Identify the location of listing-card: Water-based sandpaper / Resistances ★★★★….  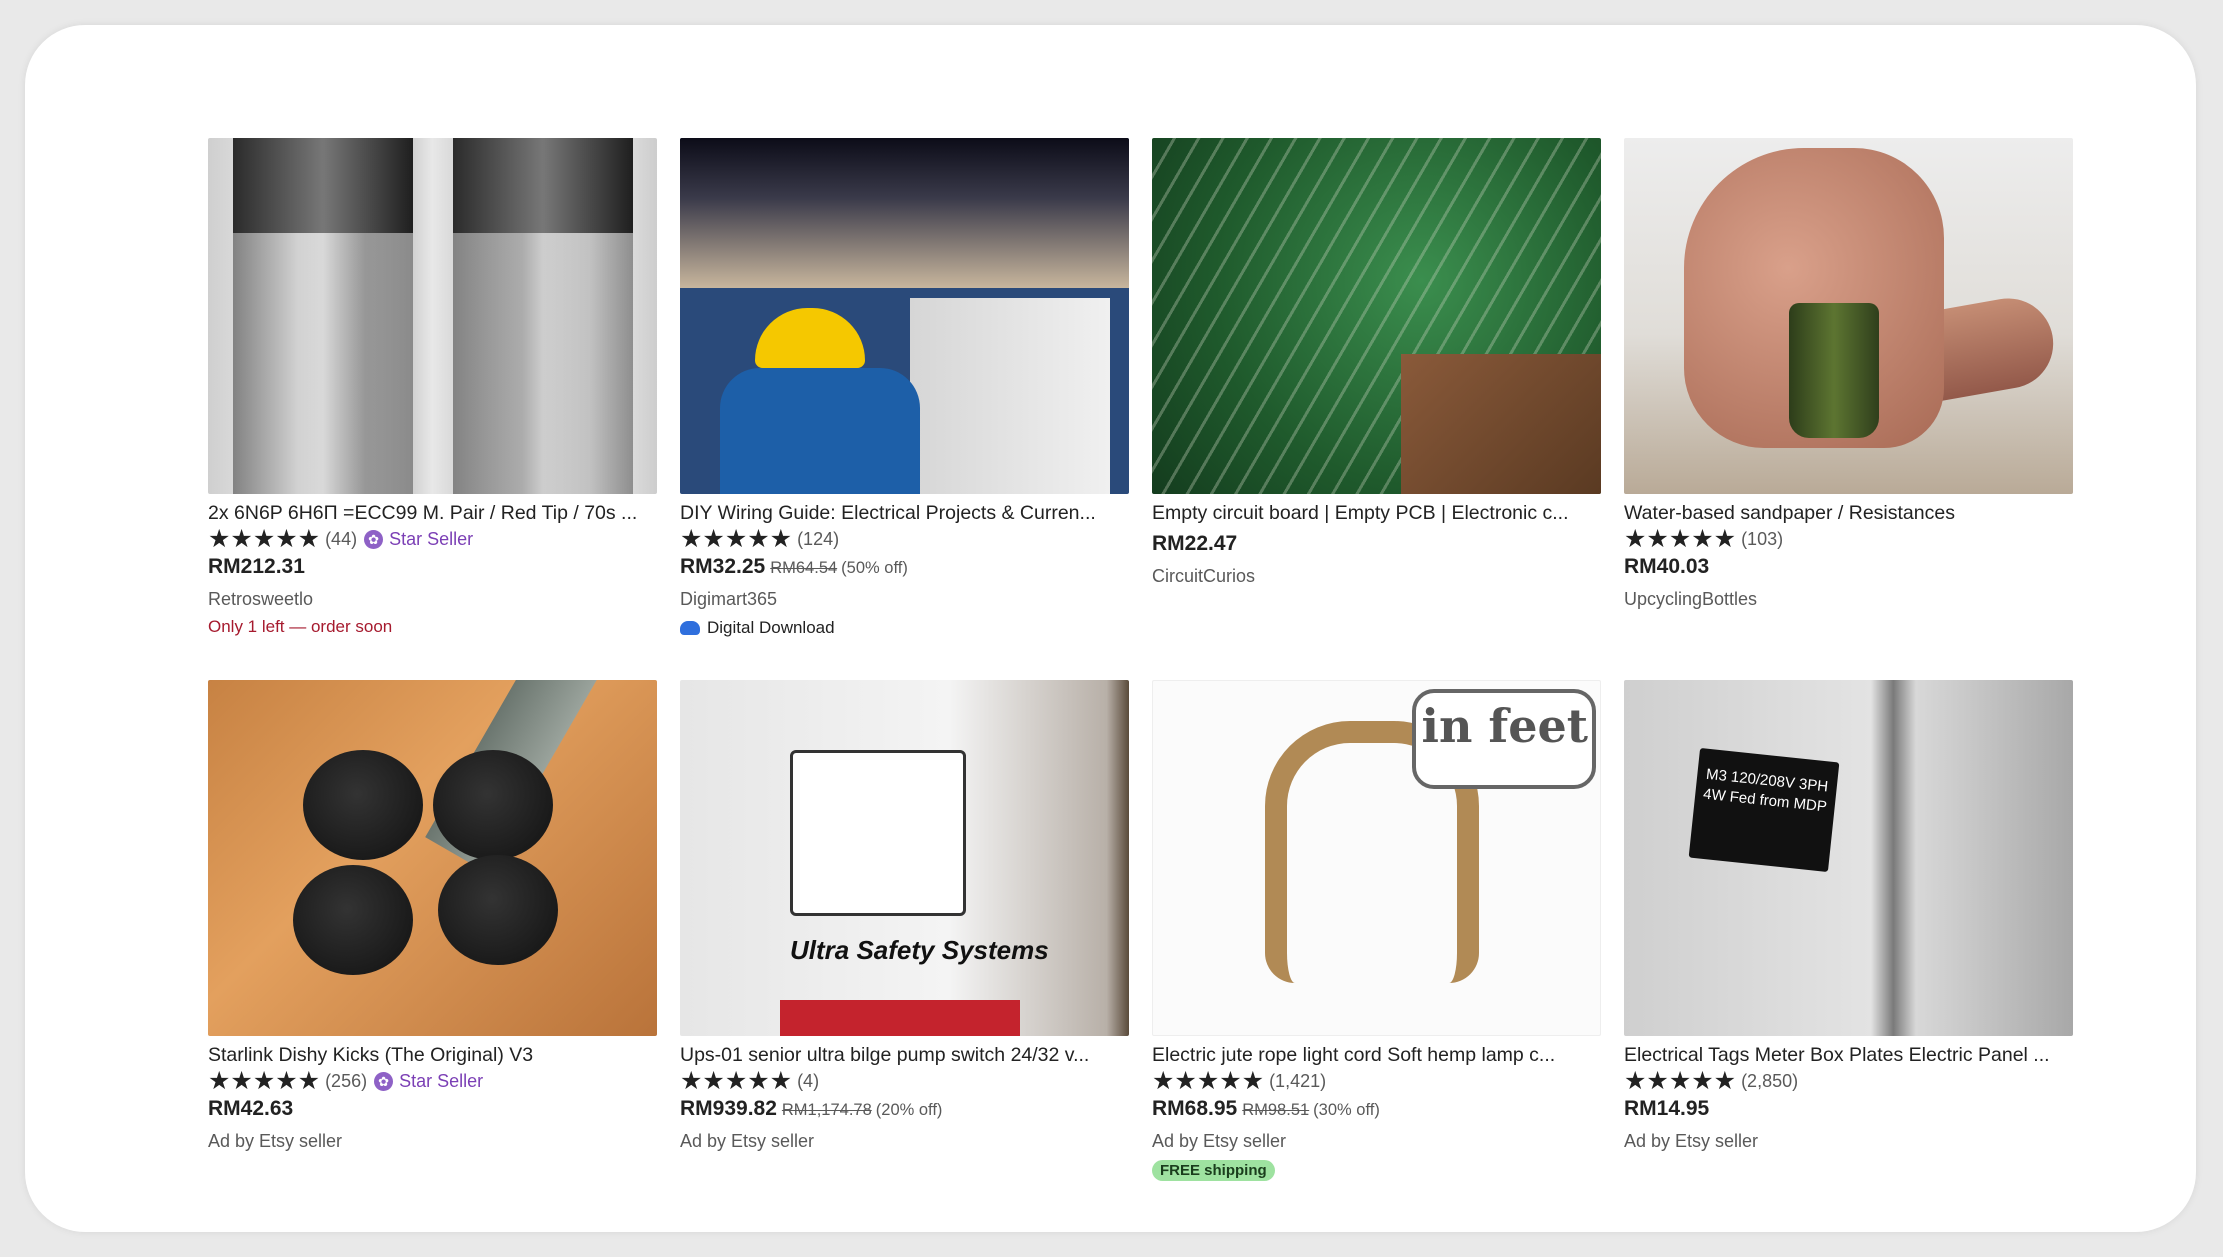
(1848, 409).